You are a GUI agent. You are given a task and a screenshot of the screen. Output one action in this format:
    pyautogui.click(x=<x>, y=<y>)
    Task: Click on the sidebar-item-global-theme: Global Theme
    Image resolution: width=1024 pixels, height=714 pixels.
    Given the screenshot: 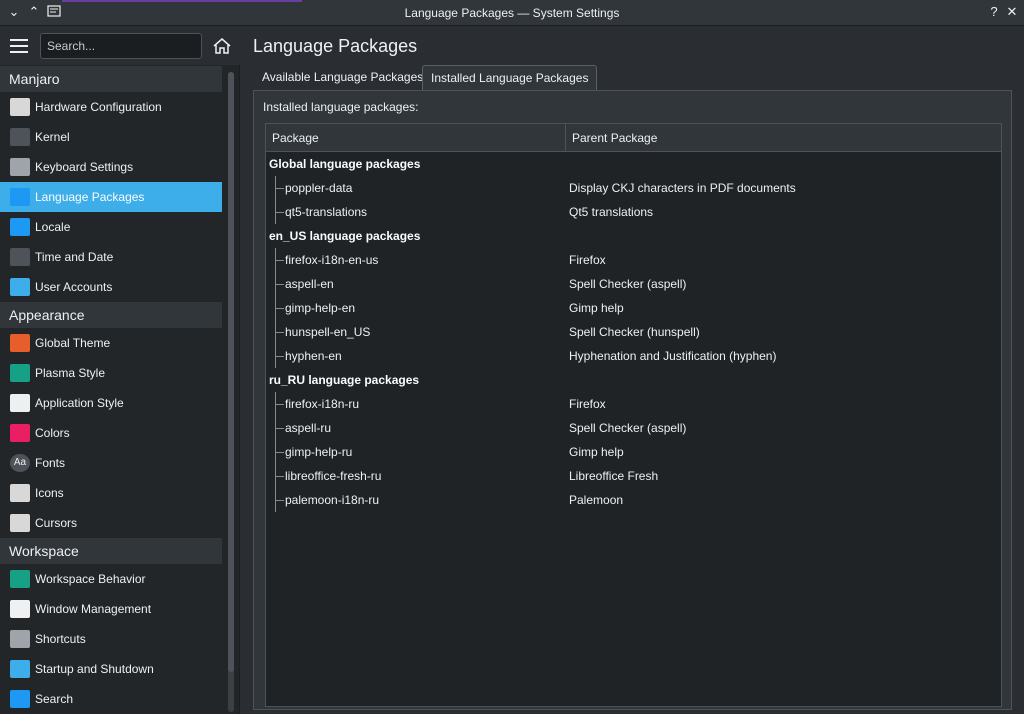 What is the action you would take?
    pyautogui.click(x=111, y=343)
    